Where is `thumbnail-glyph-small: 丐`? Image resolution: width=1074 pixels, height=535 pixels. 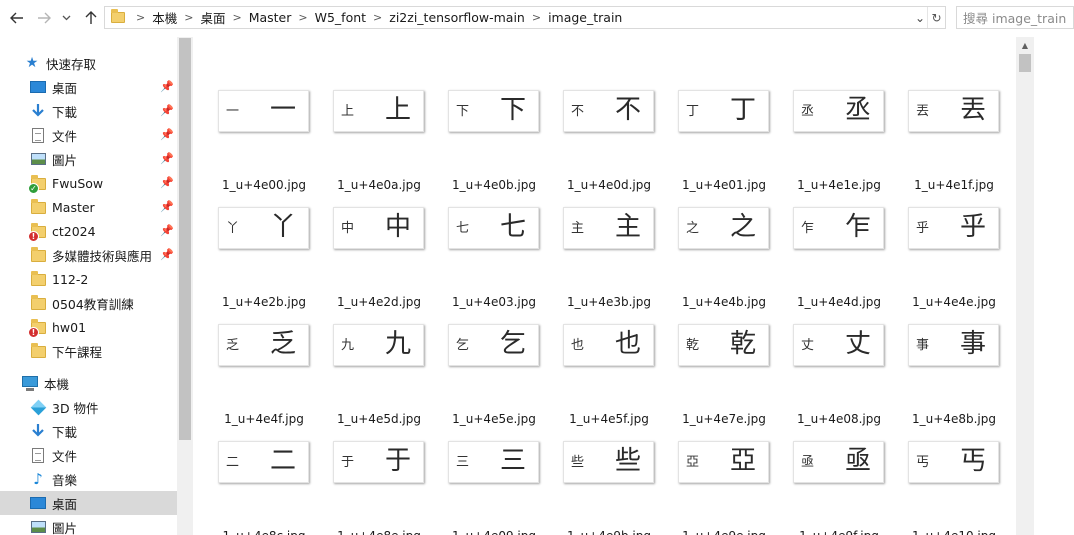
thumbnail-glyph-small: 丐 is located at coordinates (923, 462).